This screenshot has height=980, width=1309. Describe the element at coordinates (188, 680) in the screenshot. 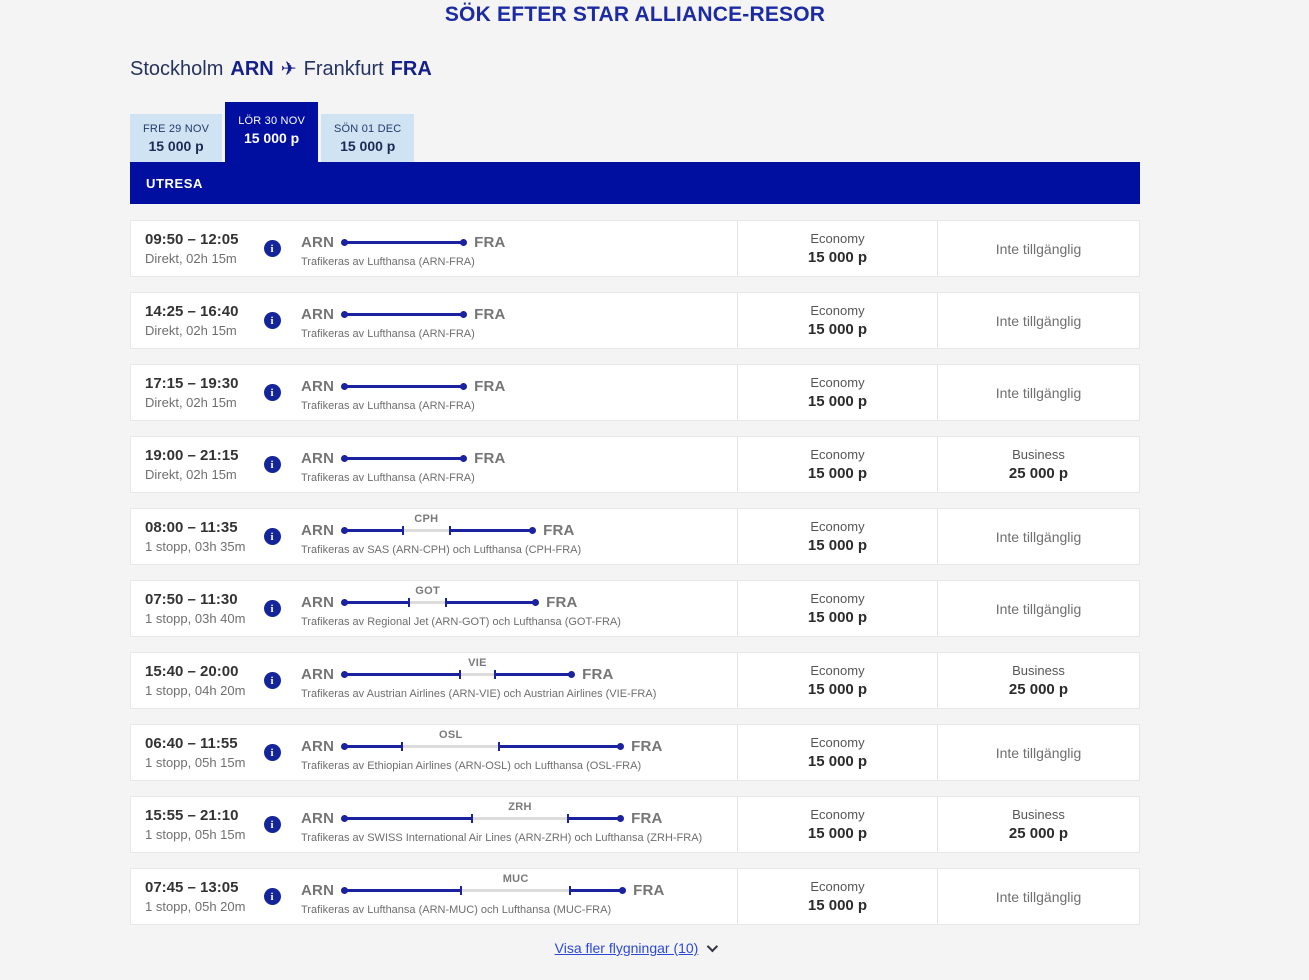

I see `time-column: 15:40 – 20:00 1 stopp, 04h 20m` at that location.